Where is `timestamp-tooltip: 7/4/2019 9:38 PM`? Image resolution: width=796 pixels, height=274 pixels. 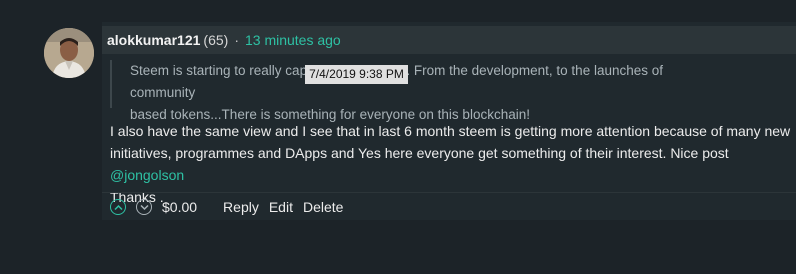
timestamp-tooltip: 7/4/2019 9:38 PM is located at coordinates (356, 74).